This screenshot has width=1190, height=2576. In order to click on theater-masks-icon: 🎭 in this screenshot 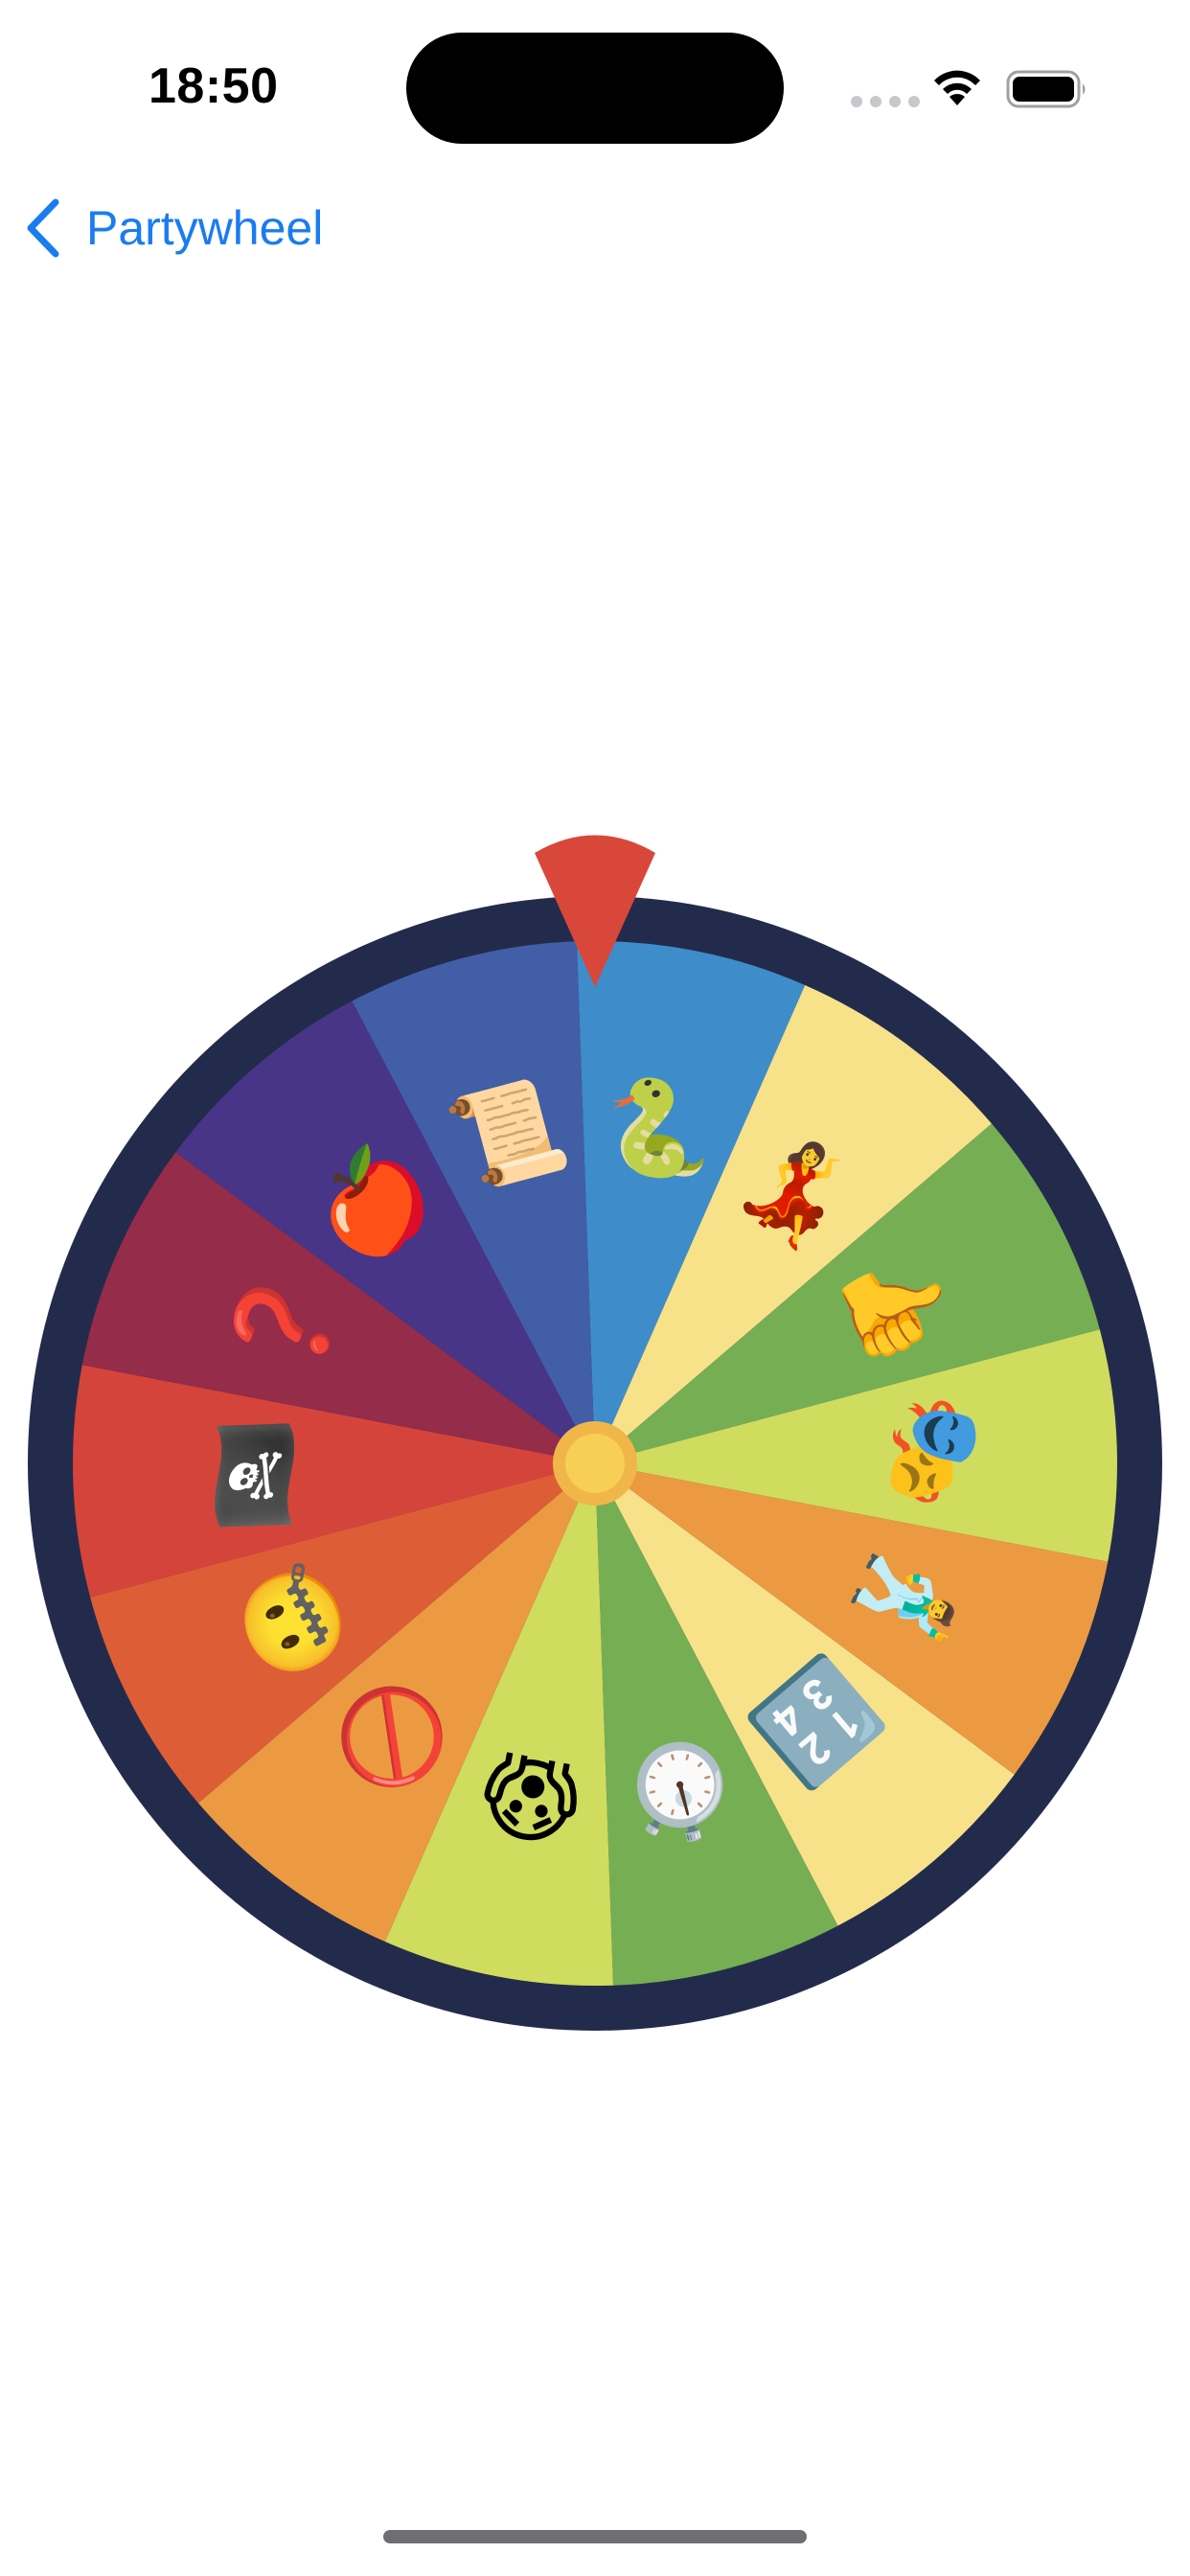, I will do `click(935, 1451)`.